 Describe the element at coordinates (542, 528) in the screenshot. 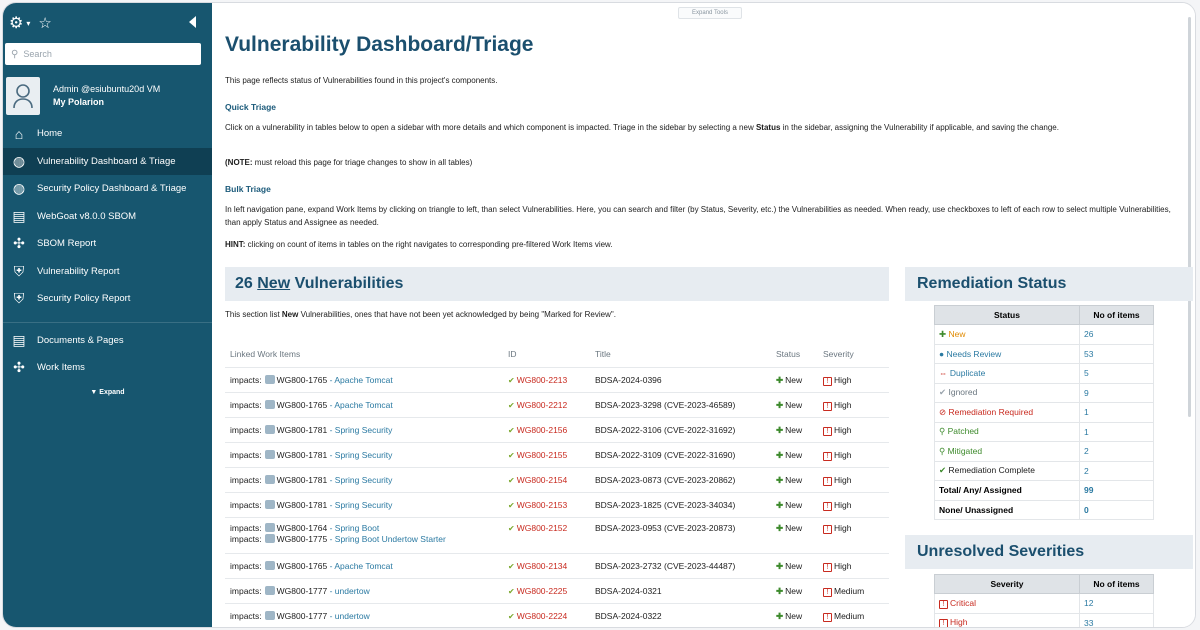

I see `vulnerability-id: WG800-2152` at that location.